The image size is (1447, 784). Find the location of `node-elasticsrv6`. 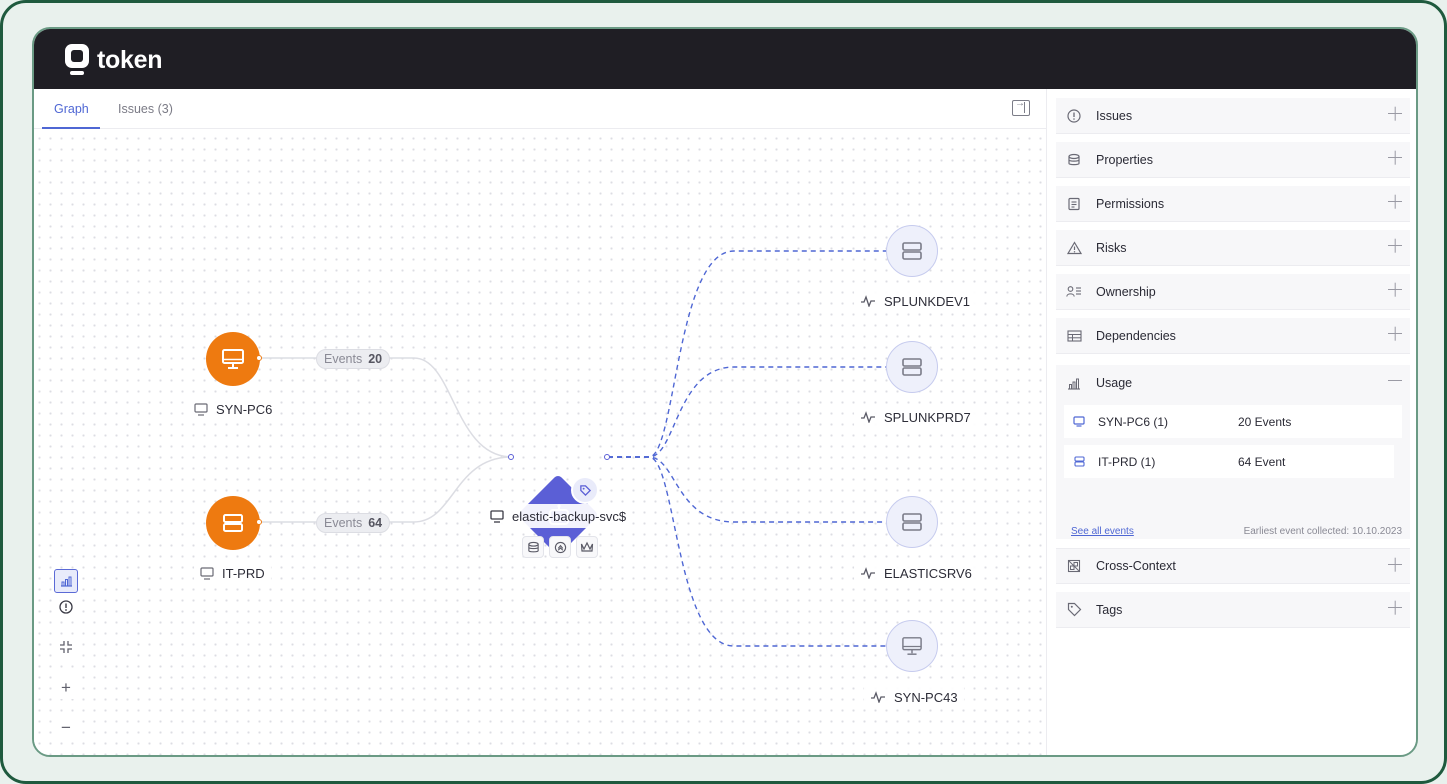

node-elasticsrv6 is located at coordinates (912, 522).